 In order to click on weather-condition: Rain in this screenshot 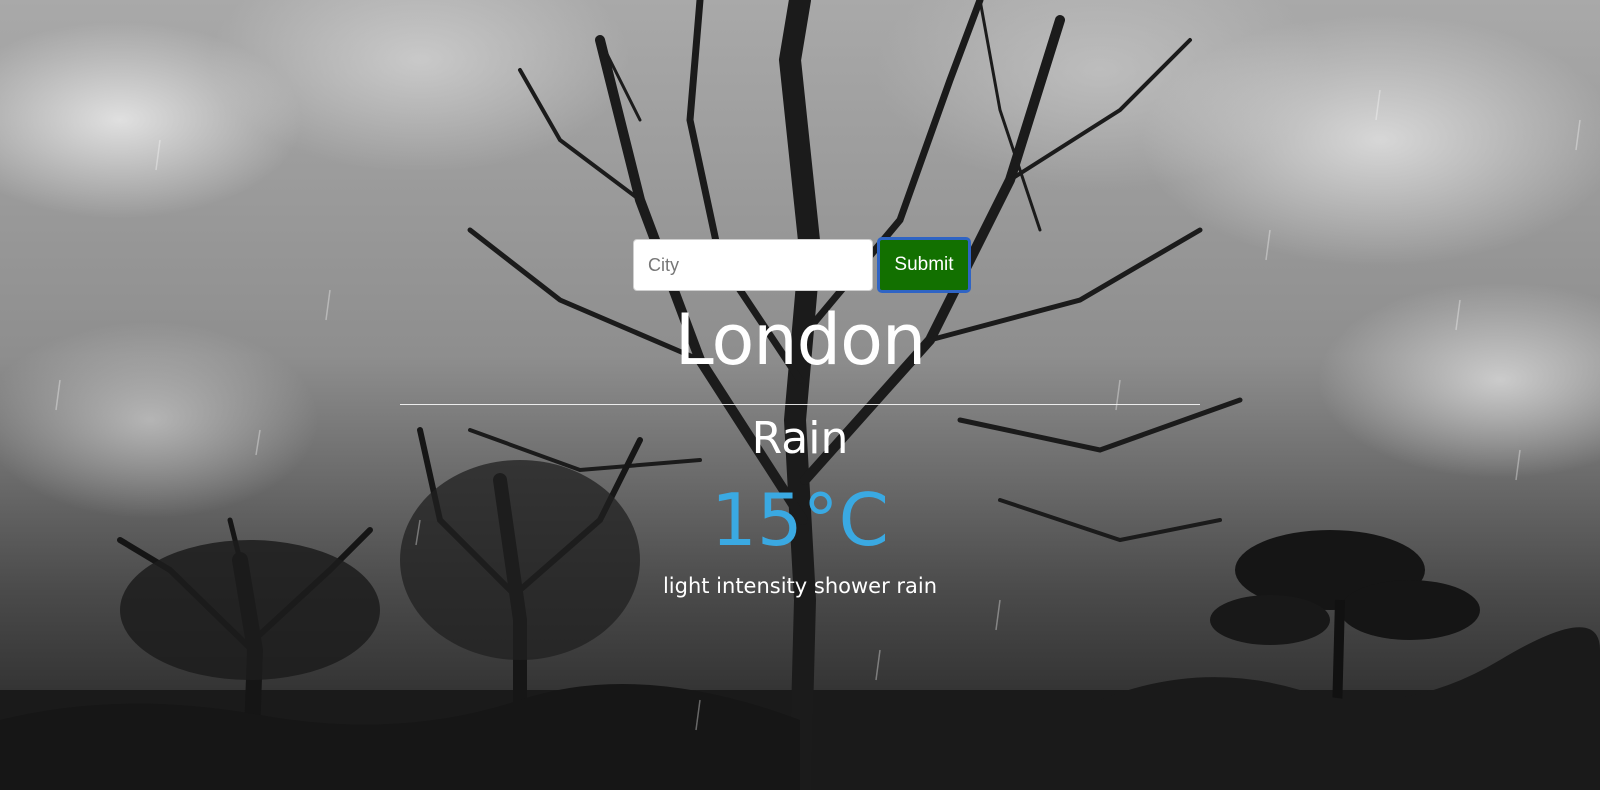, I will do `click(800, 438)`.